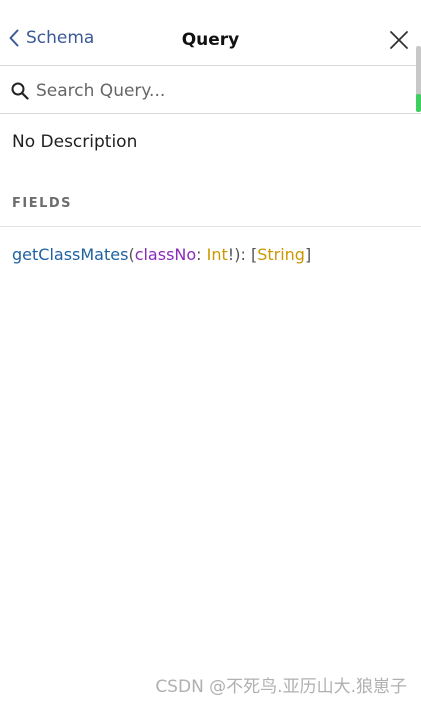  Describe the element at coordinates (210, 226) in the screenshot. I see `section-divider` at that location.